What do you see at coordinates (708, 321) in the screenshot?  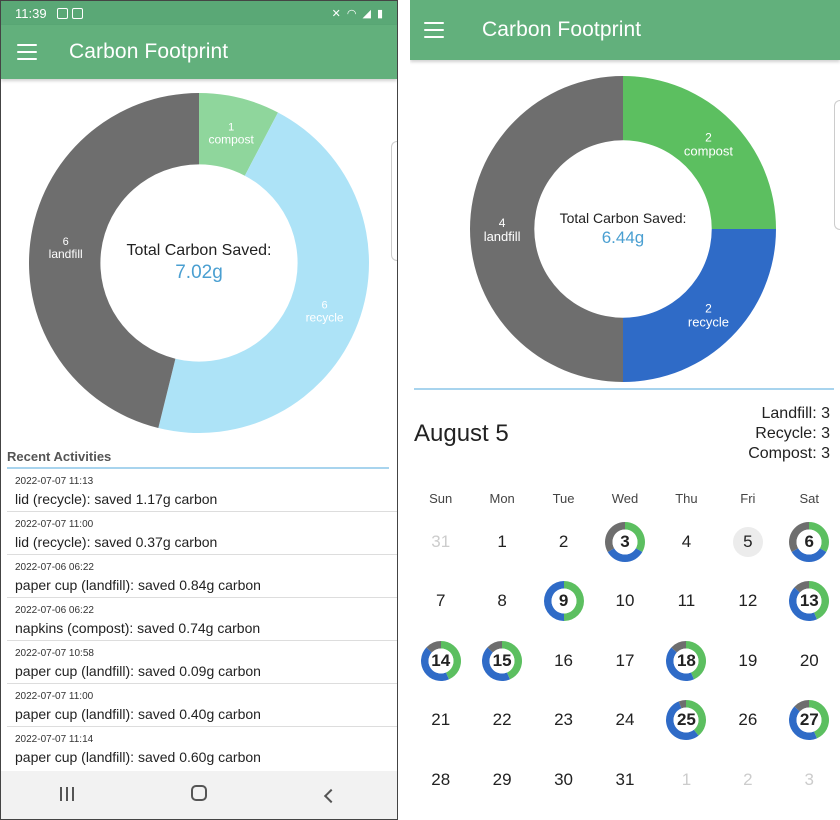 I see `slice-category-label: recycle` at bounding box center [708, 321].